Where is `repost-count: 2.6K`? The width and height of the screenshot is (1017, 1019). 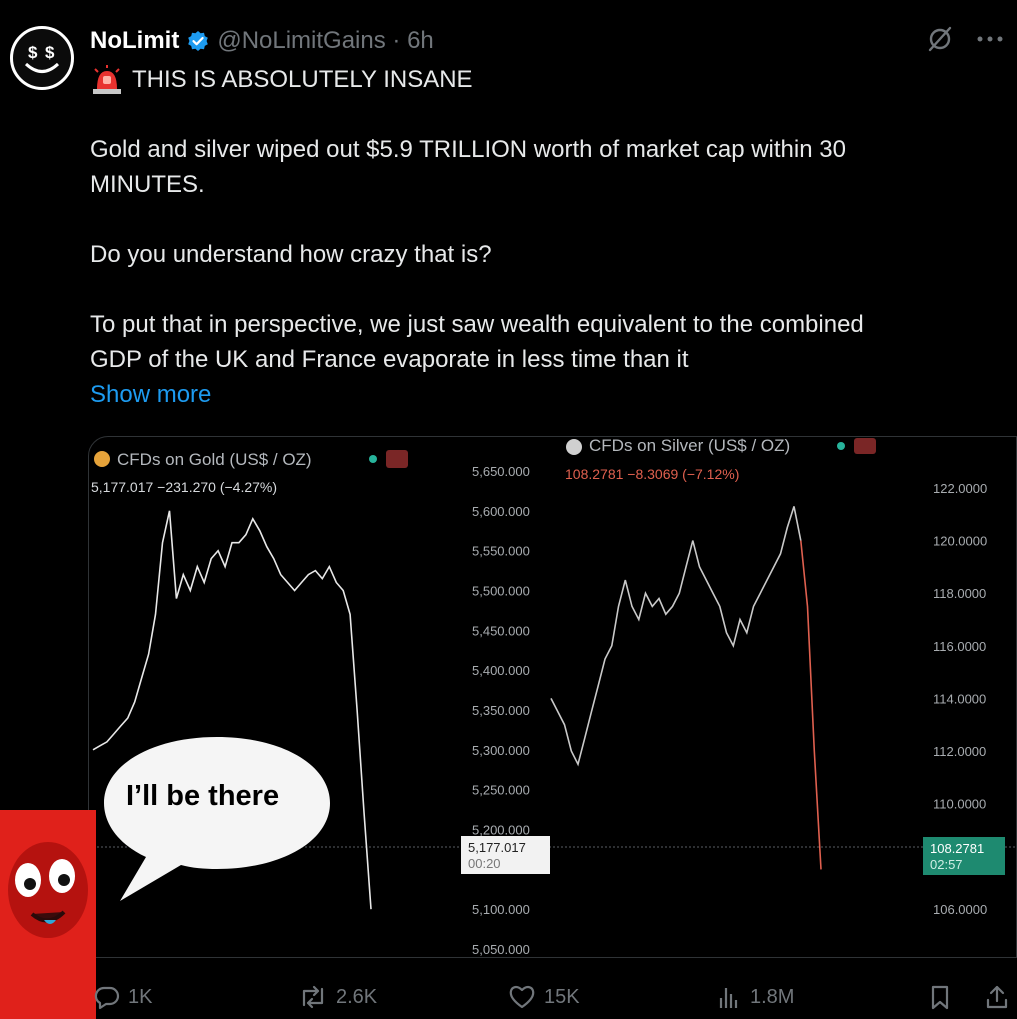 repost-count: 2.6K is located at coordinates (357, 996).